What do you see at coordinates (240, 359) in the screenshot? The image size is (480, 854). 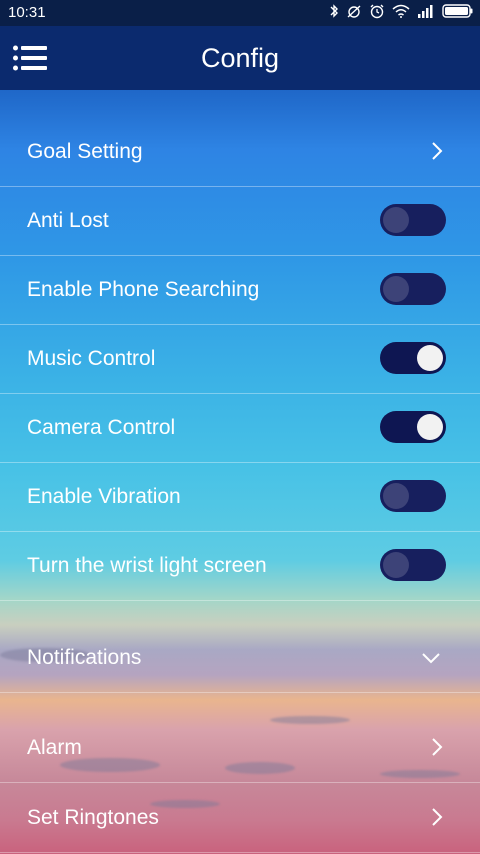 I see `music-control-row: Music Control` at bounding box center [240, 359].